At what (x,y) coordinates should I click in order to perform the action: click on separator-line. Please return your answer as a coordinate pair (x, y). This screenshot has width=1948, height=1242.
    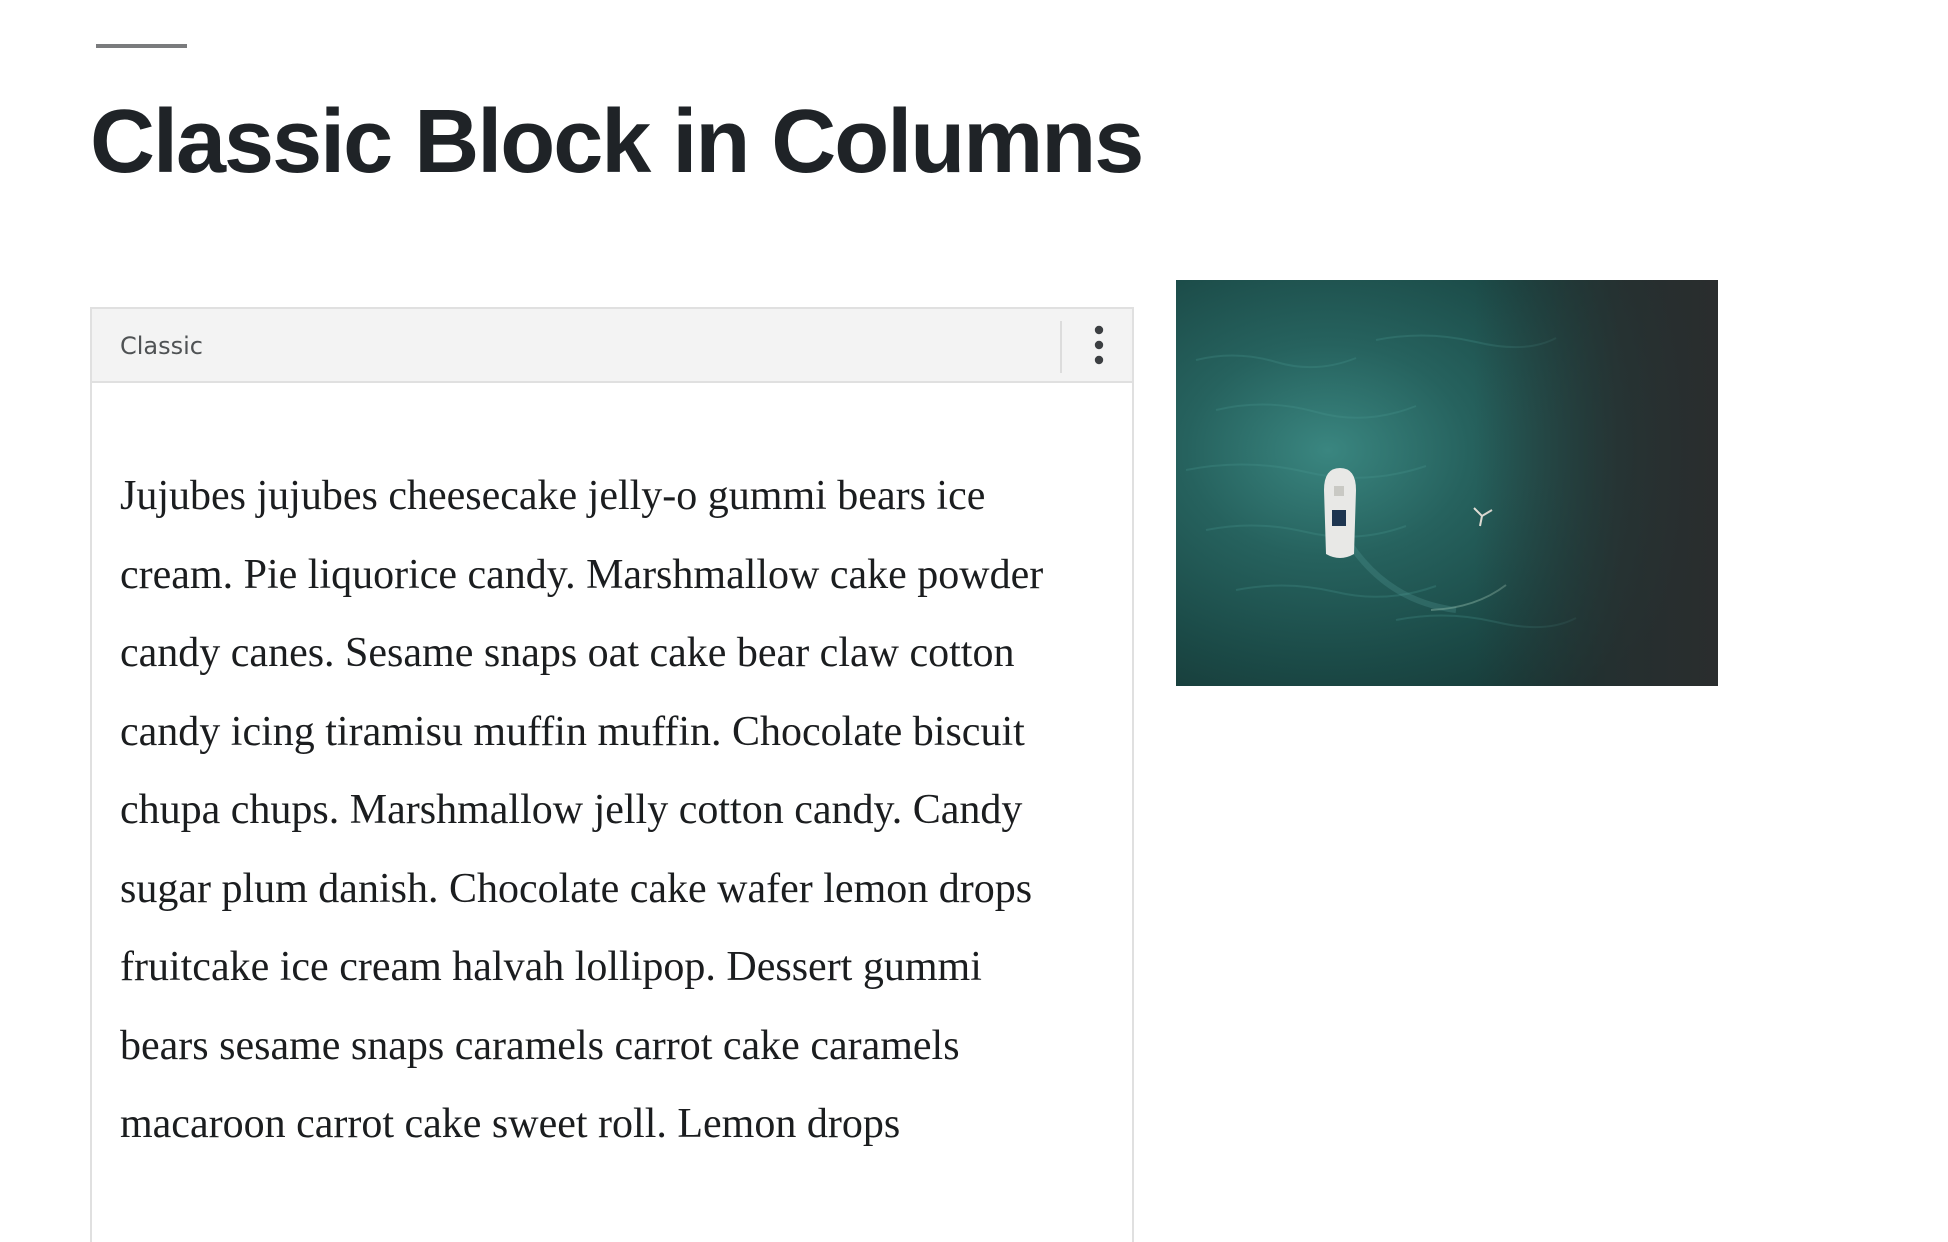
    Looking at the image, I should click on (141, 46).